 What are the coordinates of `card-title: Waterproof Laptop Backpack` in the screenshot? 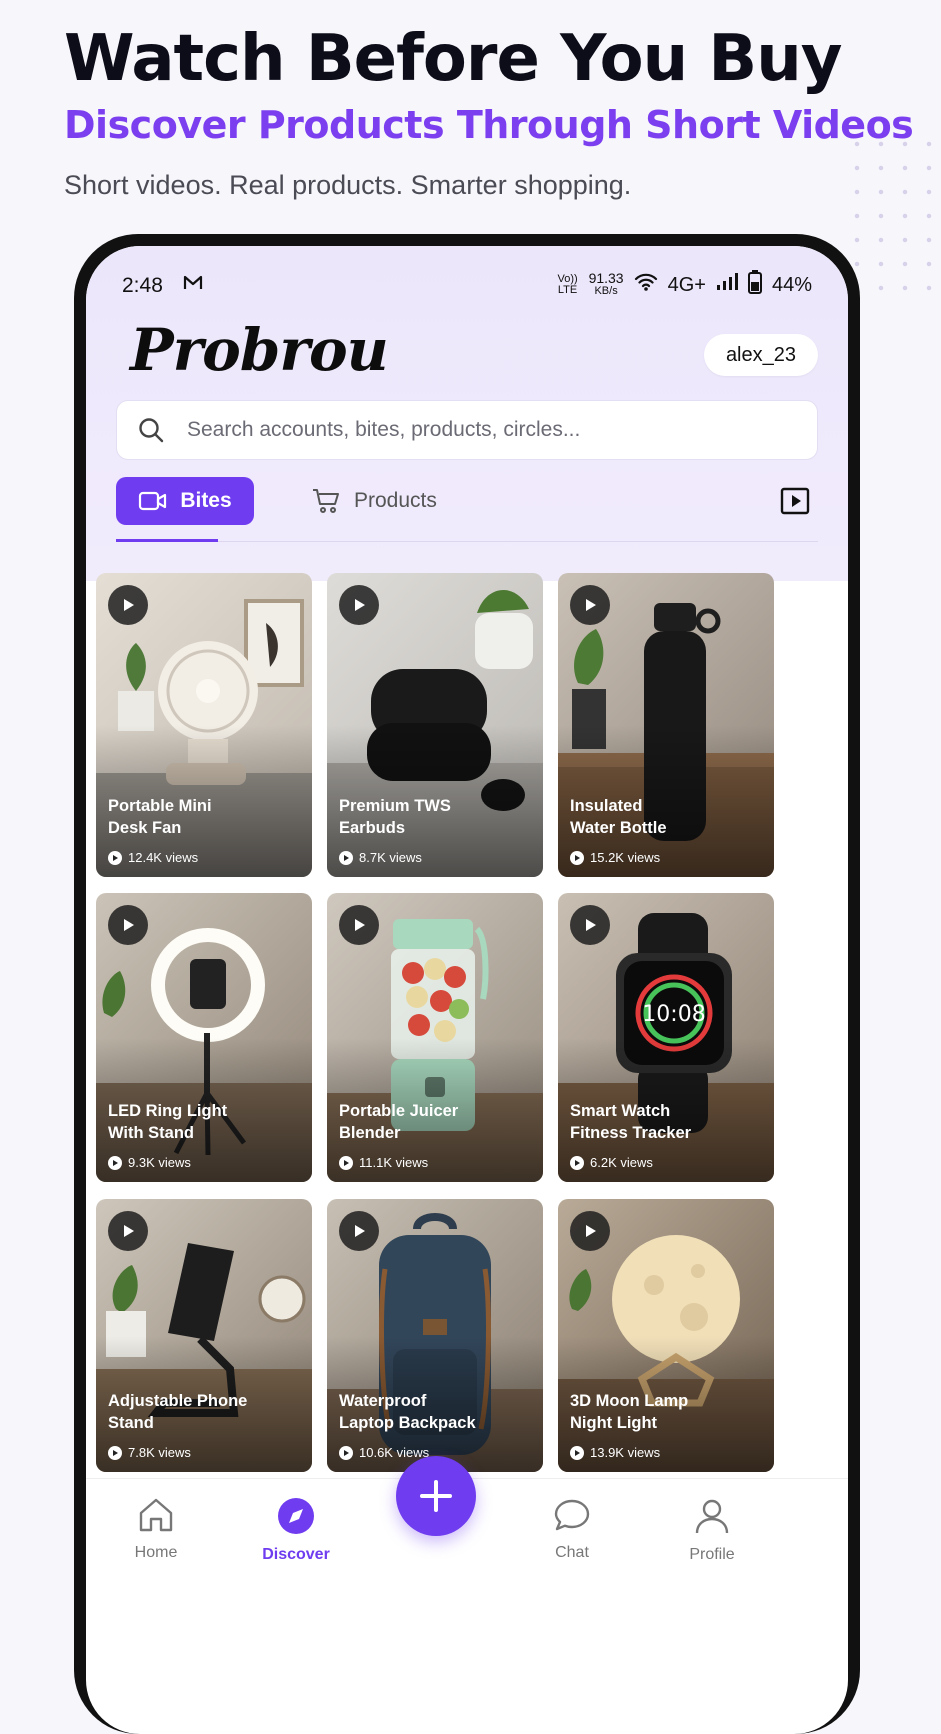 It's located at (407, 1412).